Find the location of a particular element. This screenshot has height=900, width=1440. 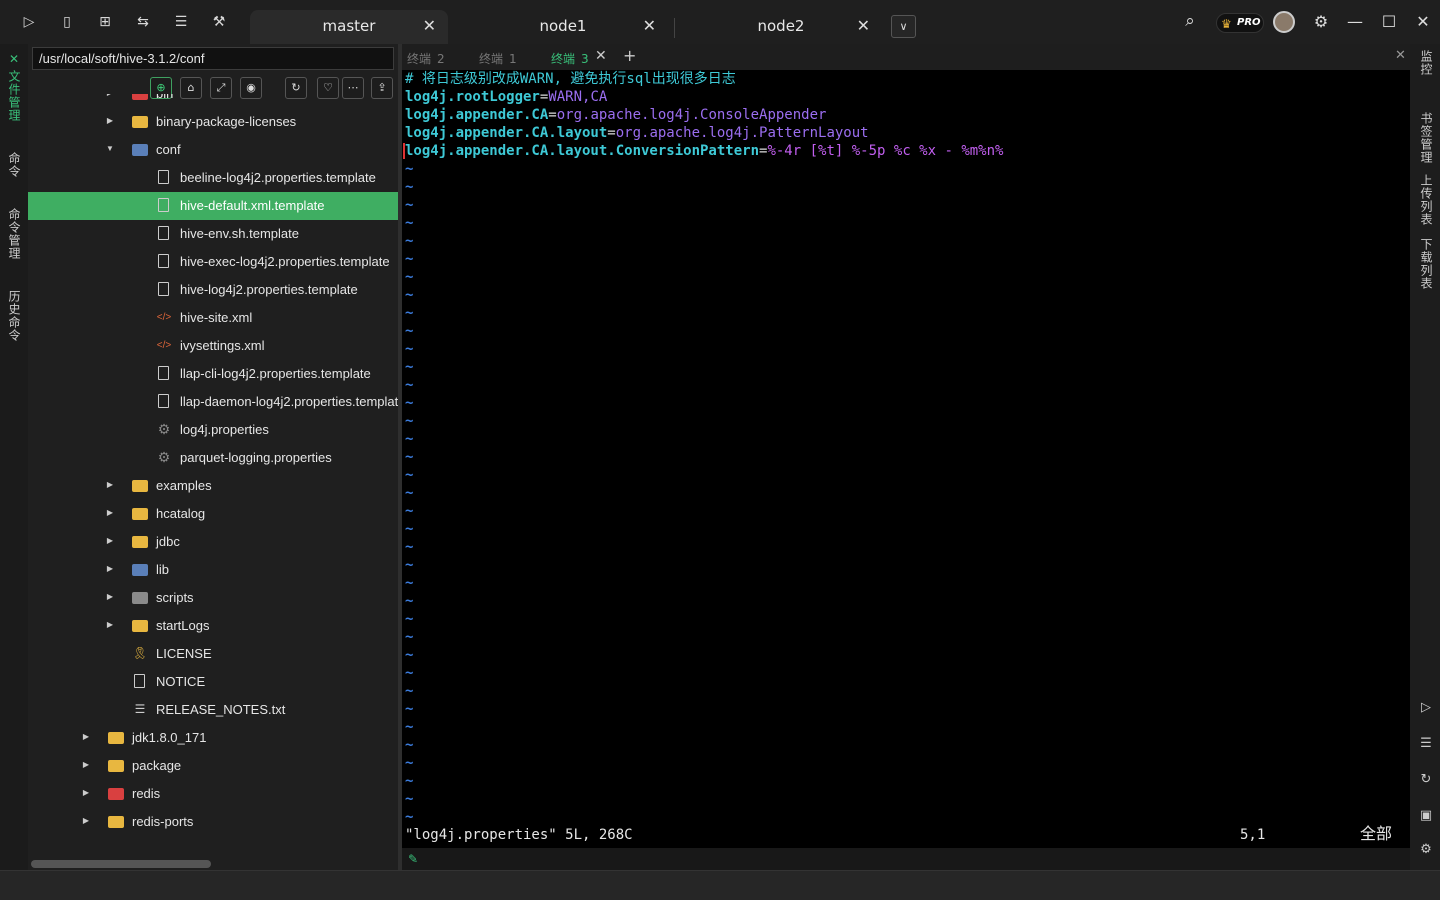

file-name: hive-log4j2.properties.template is located at coordinates (269, 289).